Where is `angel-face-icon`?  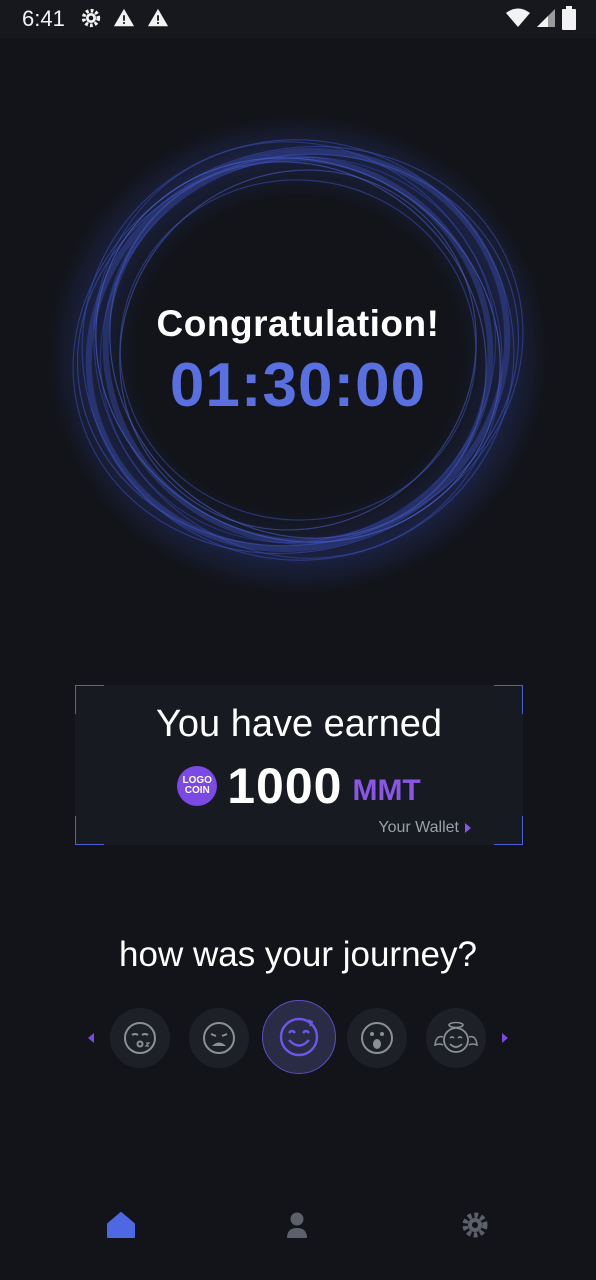
angel-face-icon is located at coordinates (456, 1037).